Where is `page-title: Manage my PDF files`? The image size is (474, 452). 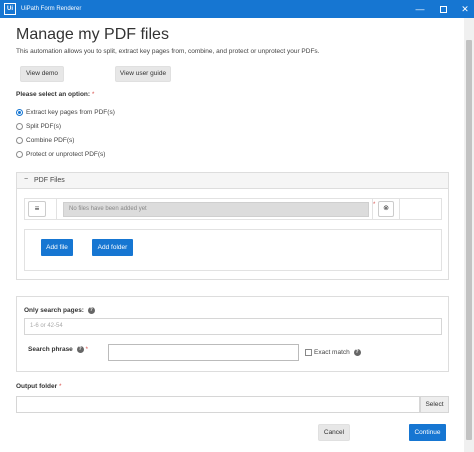 page-title: Manage my PDF files is located at coordinates (92, 34).